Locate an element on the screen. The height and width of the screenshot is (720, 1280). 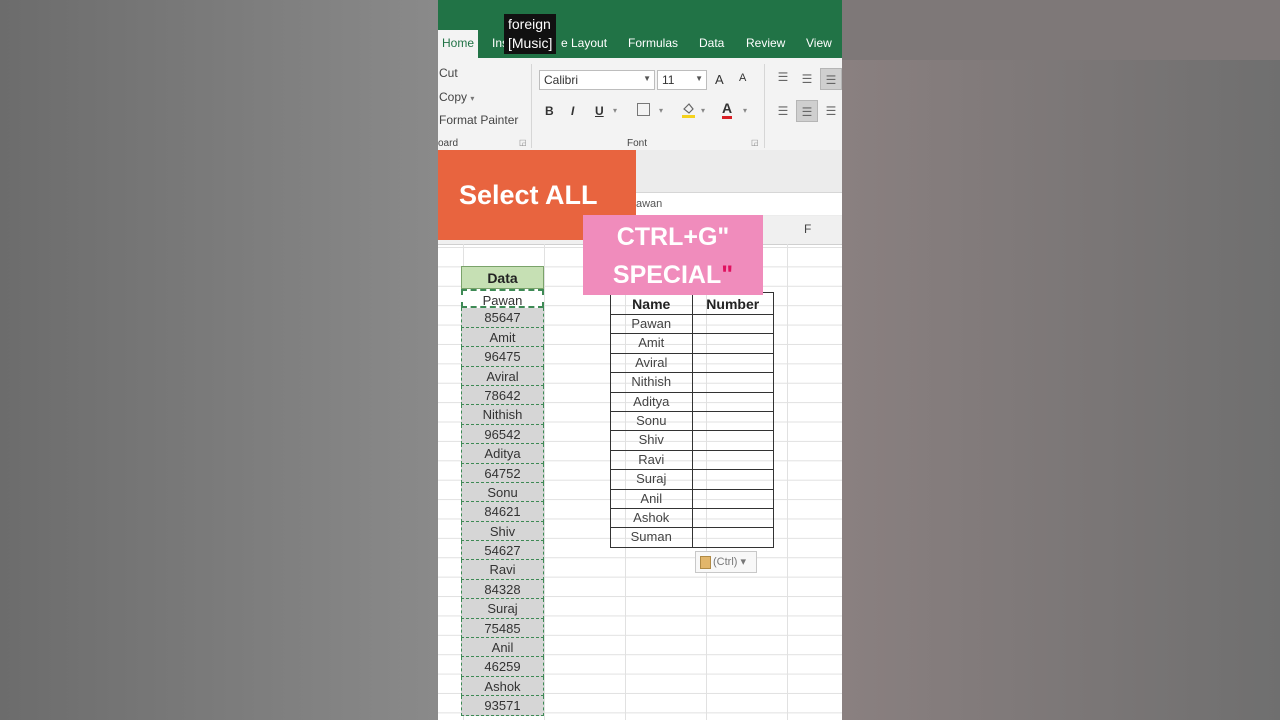
table-header-row: Name Number is located at coordinates (692, 303).